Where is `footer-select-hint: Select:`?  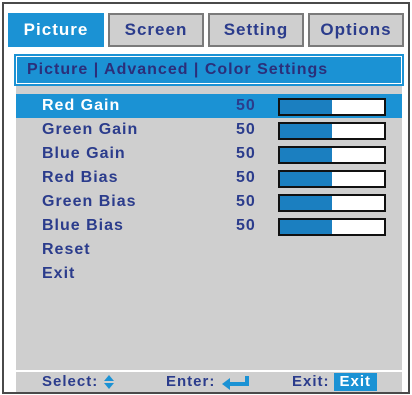 footer-select-hint: Select: is located at coordinates (78, 382).